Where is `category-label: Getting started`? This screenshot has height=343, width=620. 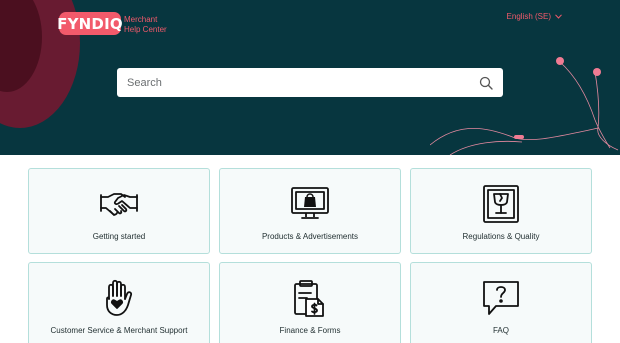
category-label: Getting started is located at coordinates (119, 236).